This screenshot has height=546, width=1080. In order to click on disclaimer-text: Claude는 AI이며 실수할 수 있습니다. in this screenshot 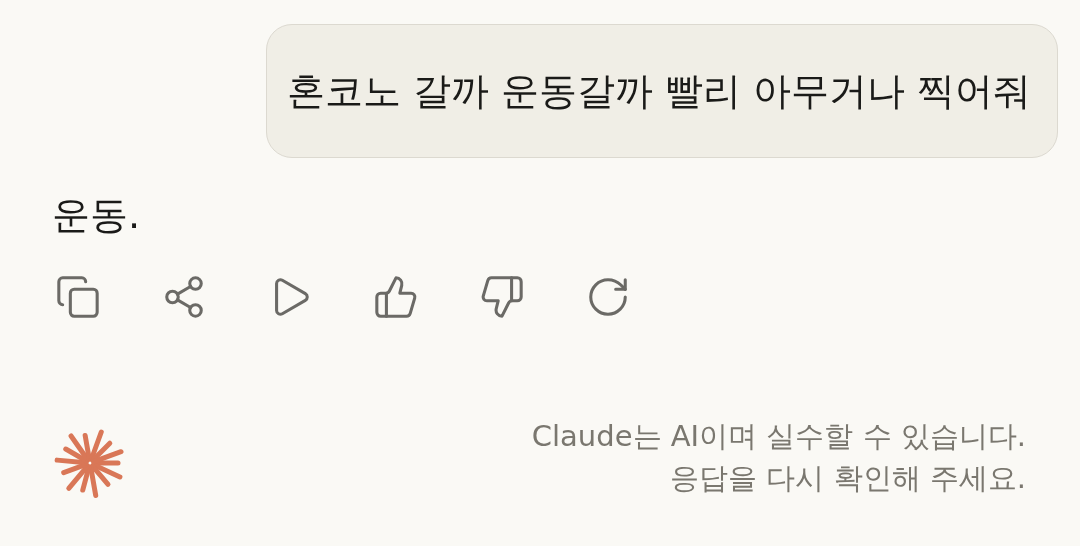, I will do `click(778, 436)`.